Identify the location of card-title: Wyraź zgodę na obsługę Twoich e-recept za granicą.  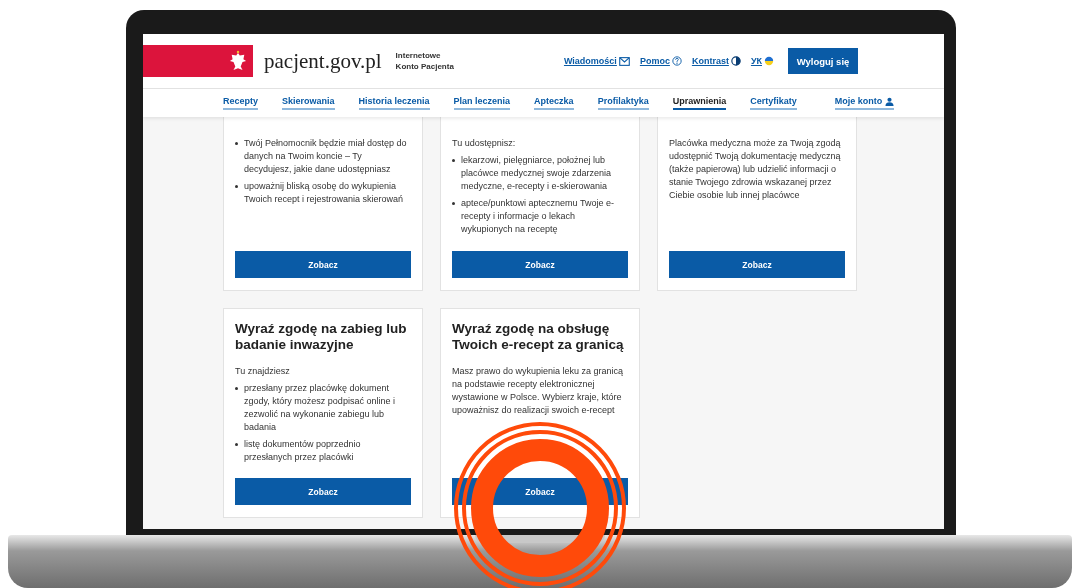
(538, 337).